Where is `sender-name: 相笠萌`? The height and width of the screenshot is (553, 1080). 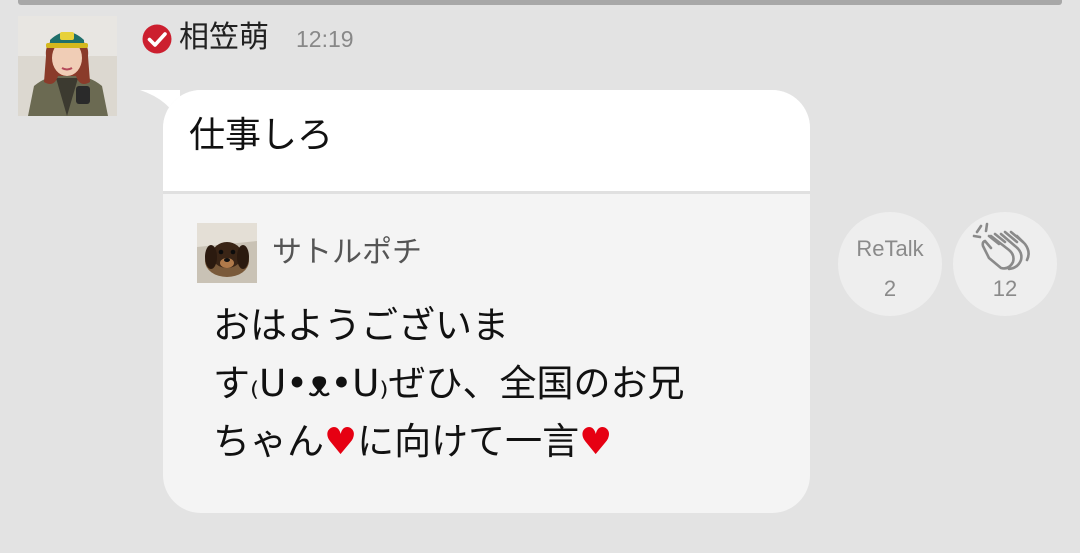 sender-name: 相笠萌 is located at coordinates (224, 38).